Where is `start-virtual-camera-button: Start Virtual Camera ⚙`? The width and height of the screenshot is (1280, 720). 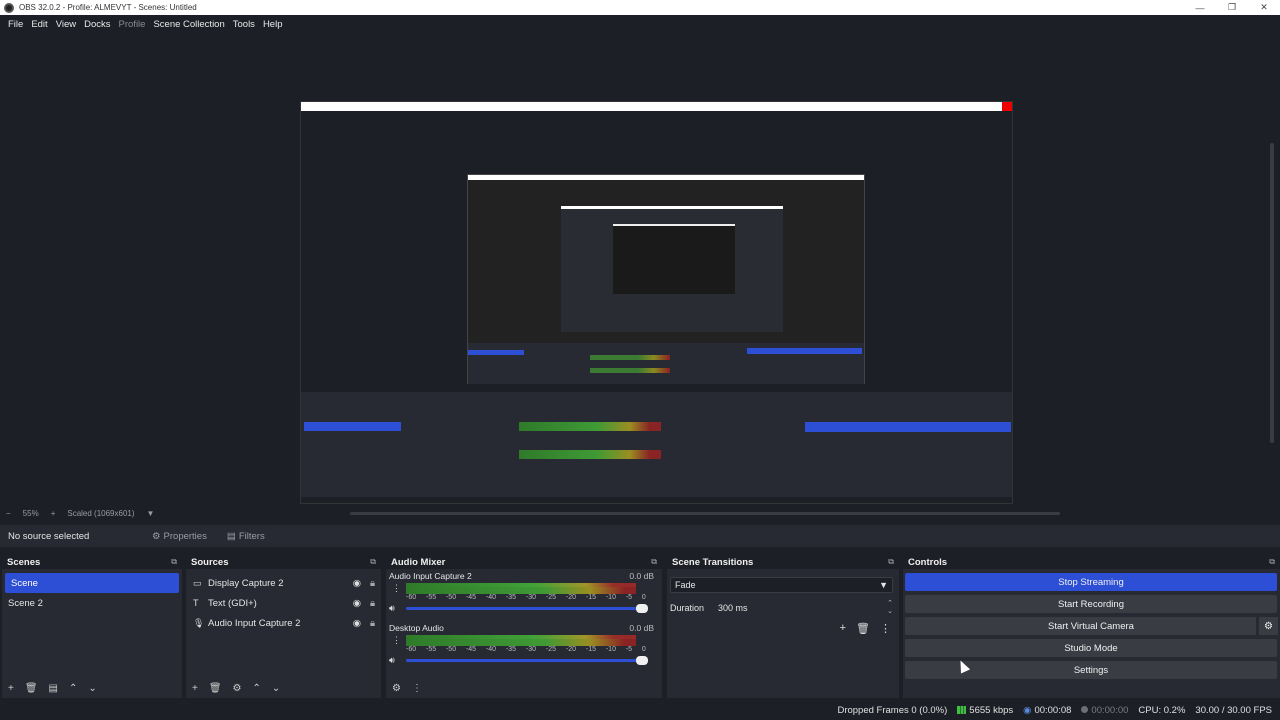
start-virtual-camera-button: Start Virtual Camera ⚙ is located at coordinates (1091, 626).